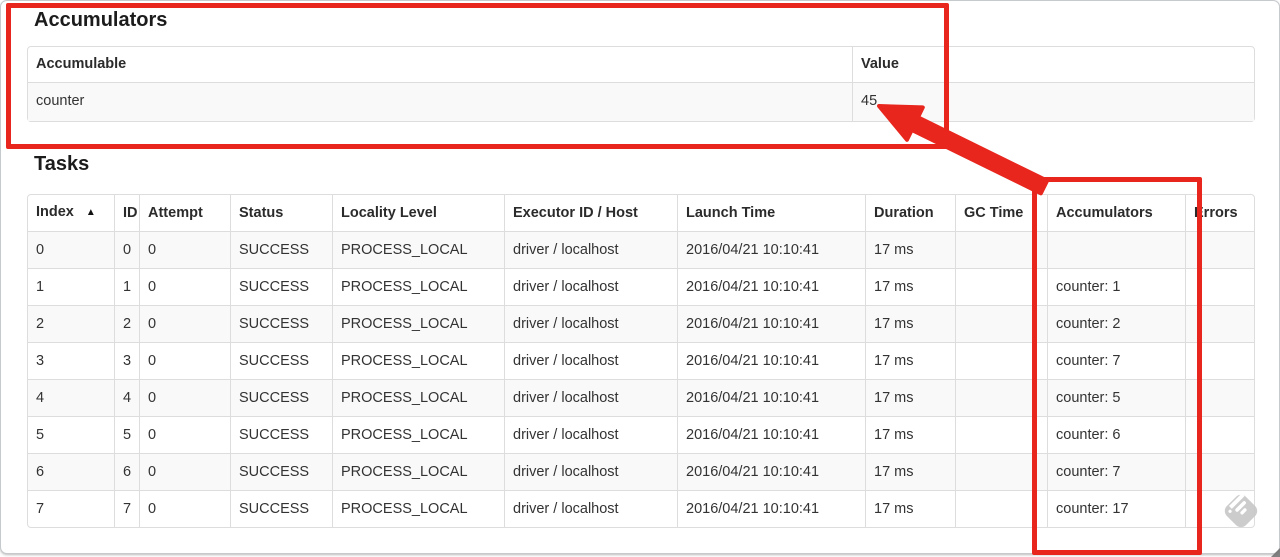 This screenshot has width=1280, height=557. What do you see at coordinates (126, 323) in the screenshot?
I see `task-cell: 2` at bounding box center [126, 323].